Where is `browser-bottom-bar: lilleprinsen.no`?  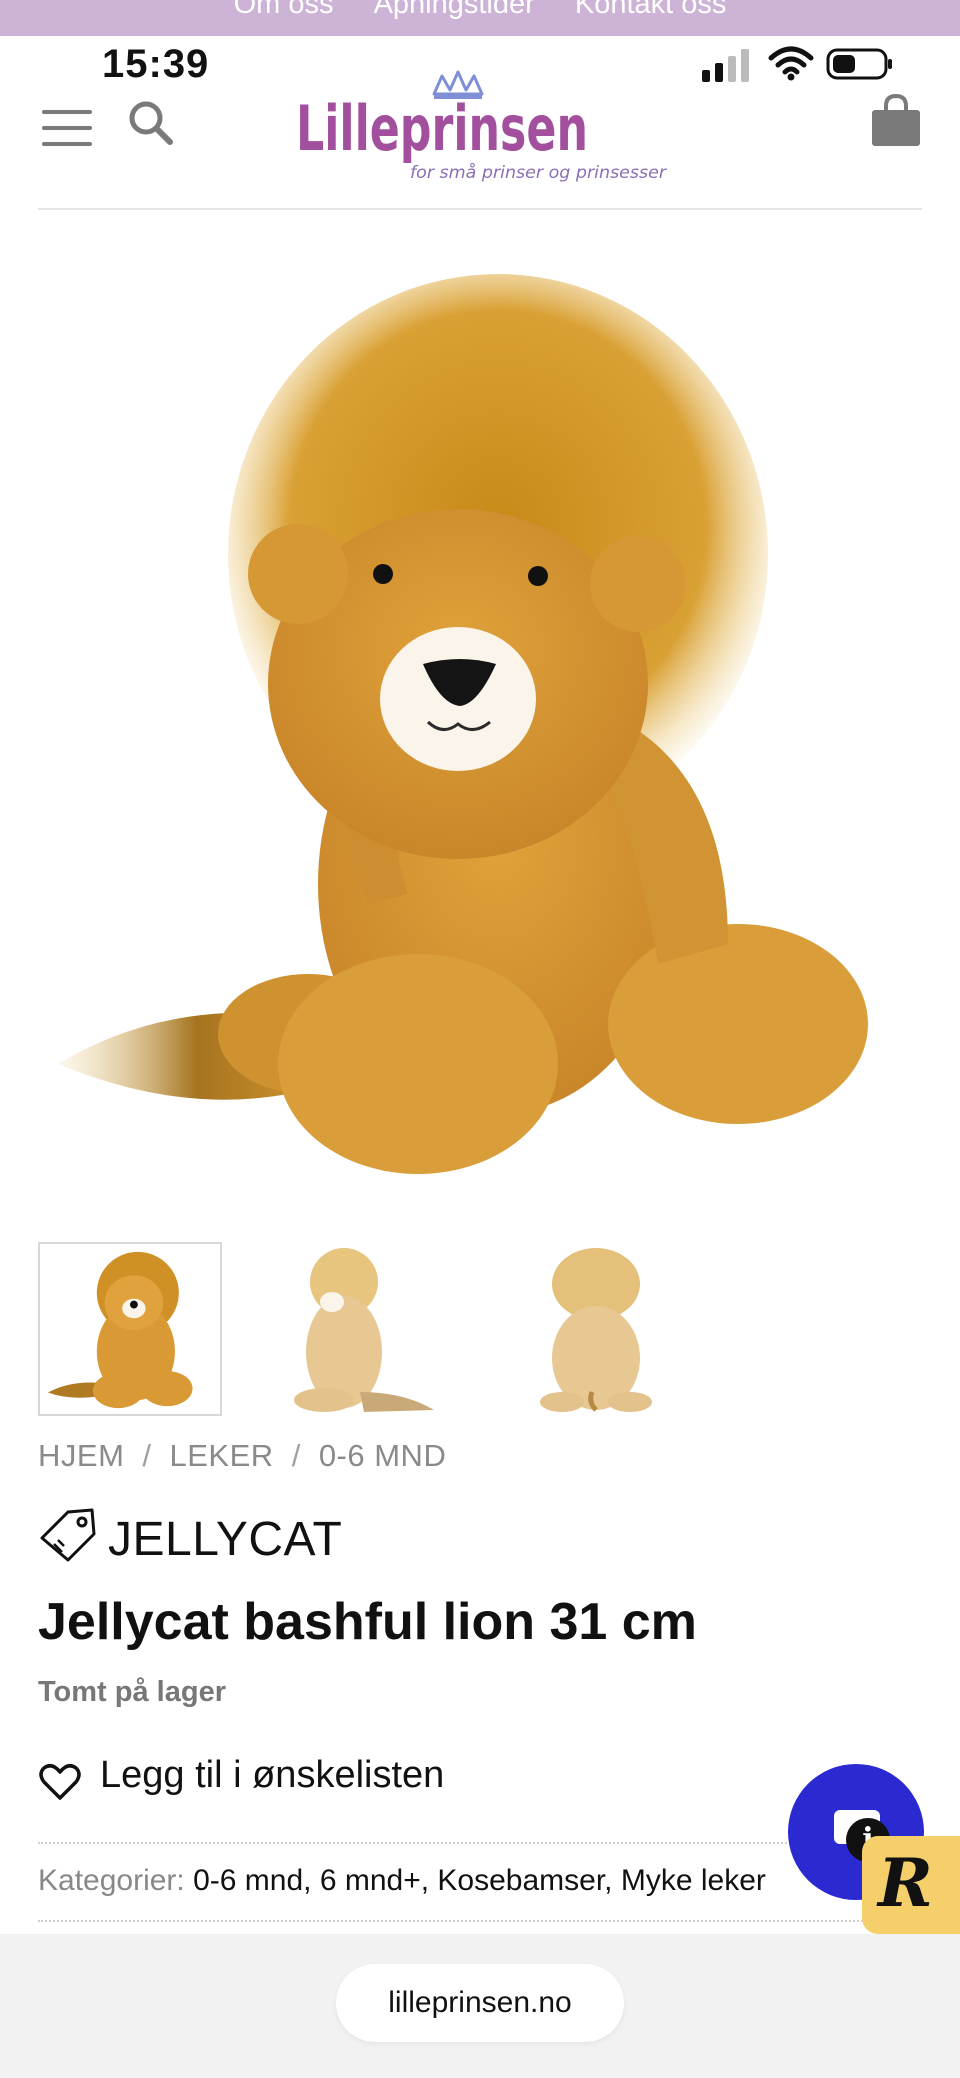 browser-bottom-bar: lilleprinsen.no is located at coordinates (480, 2006).